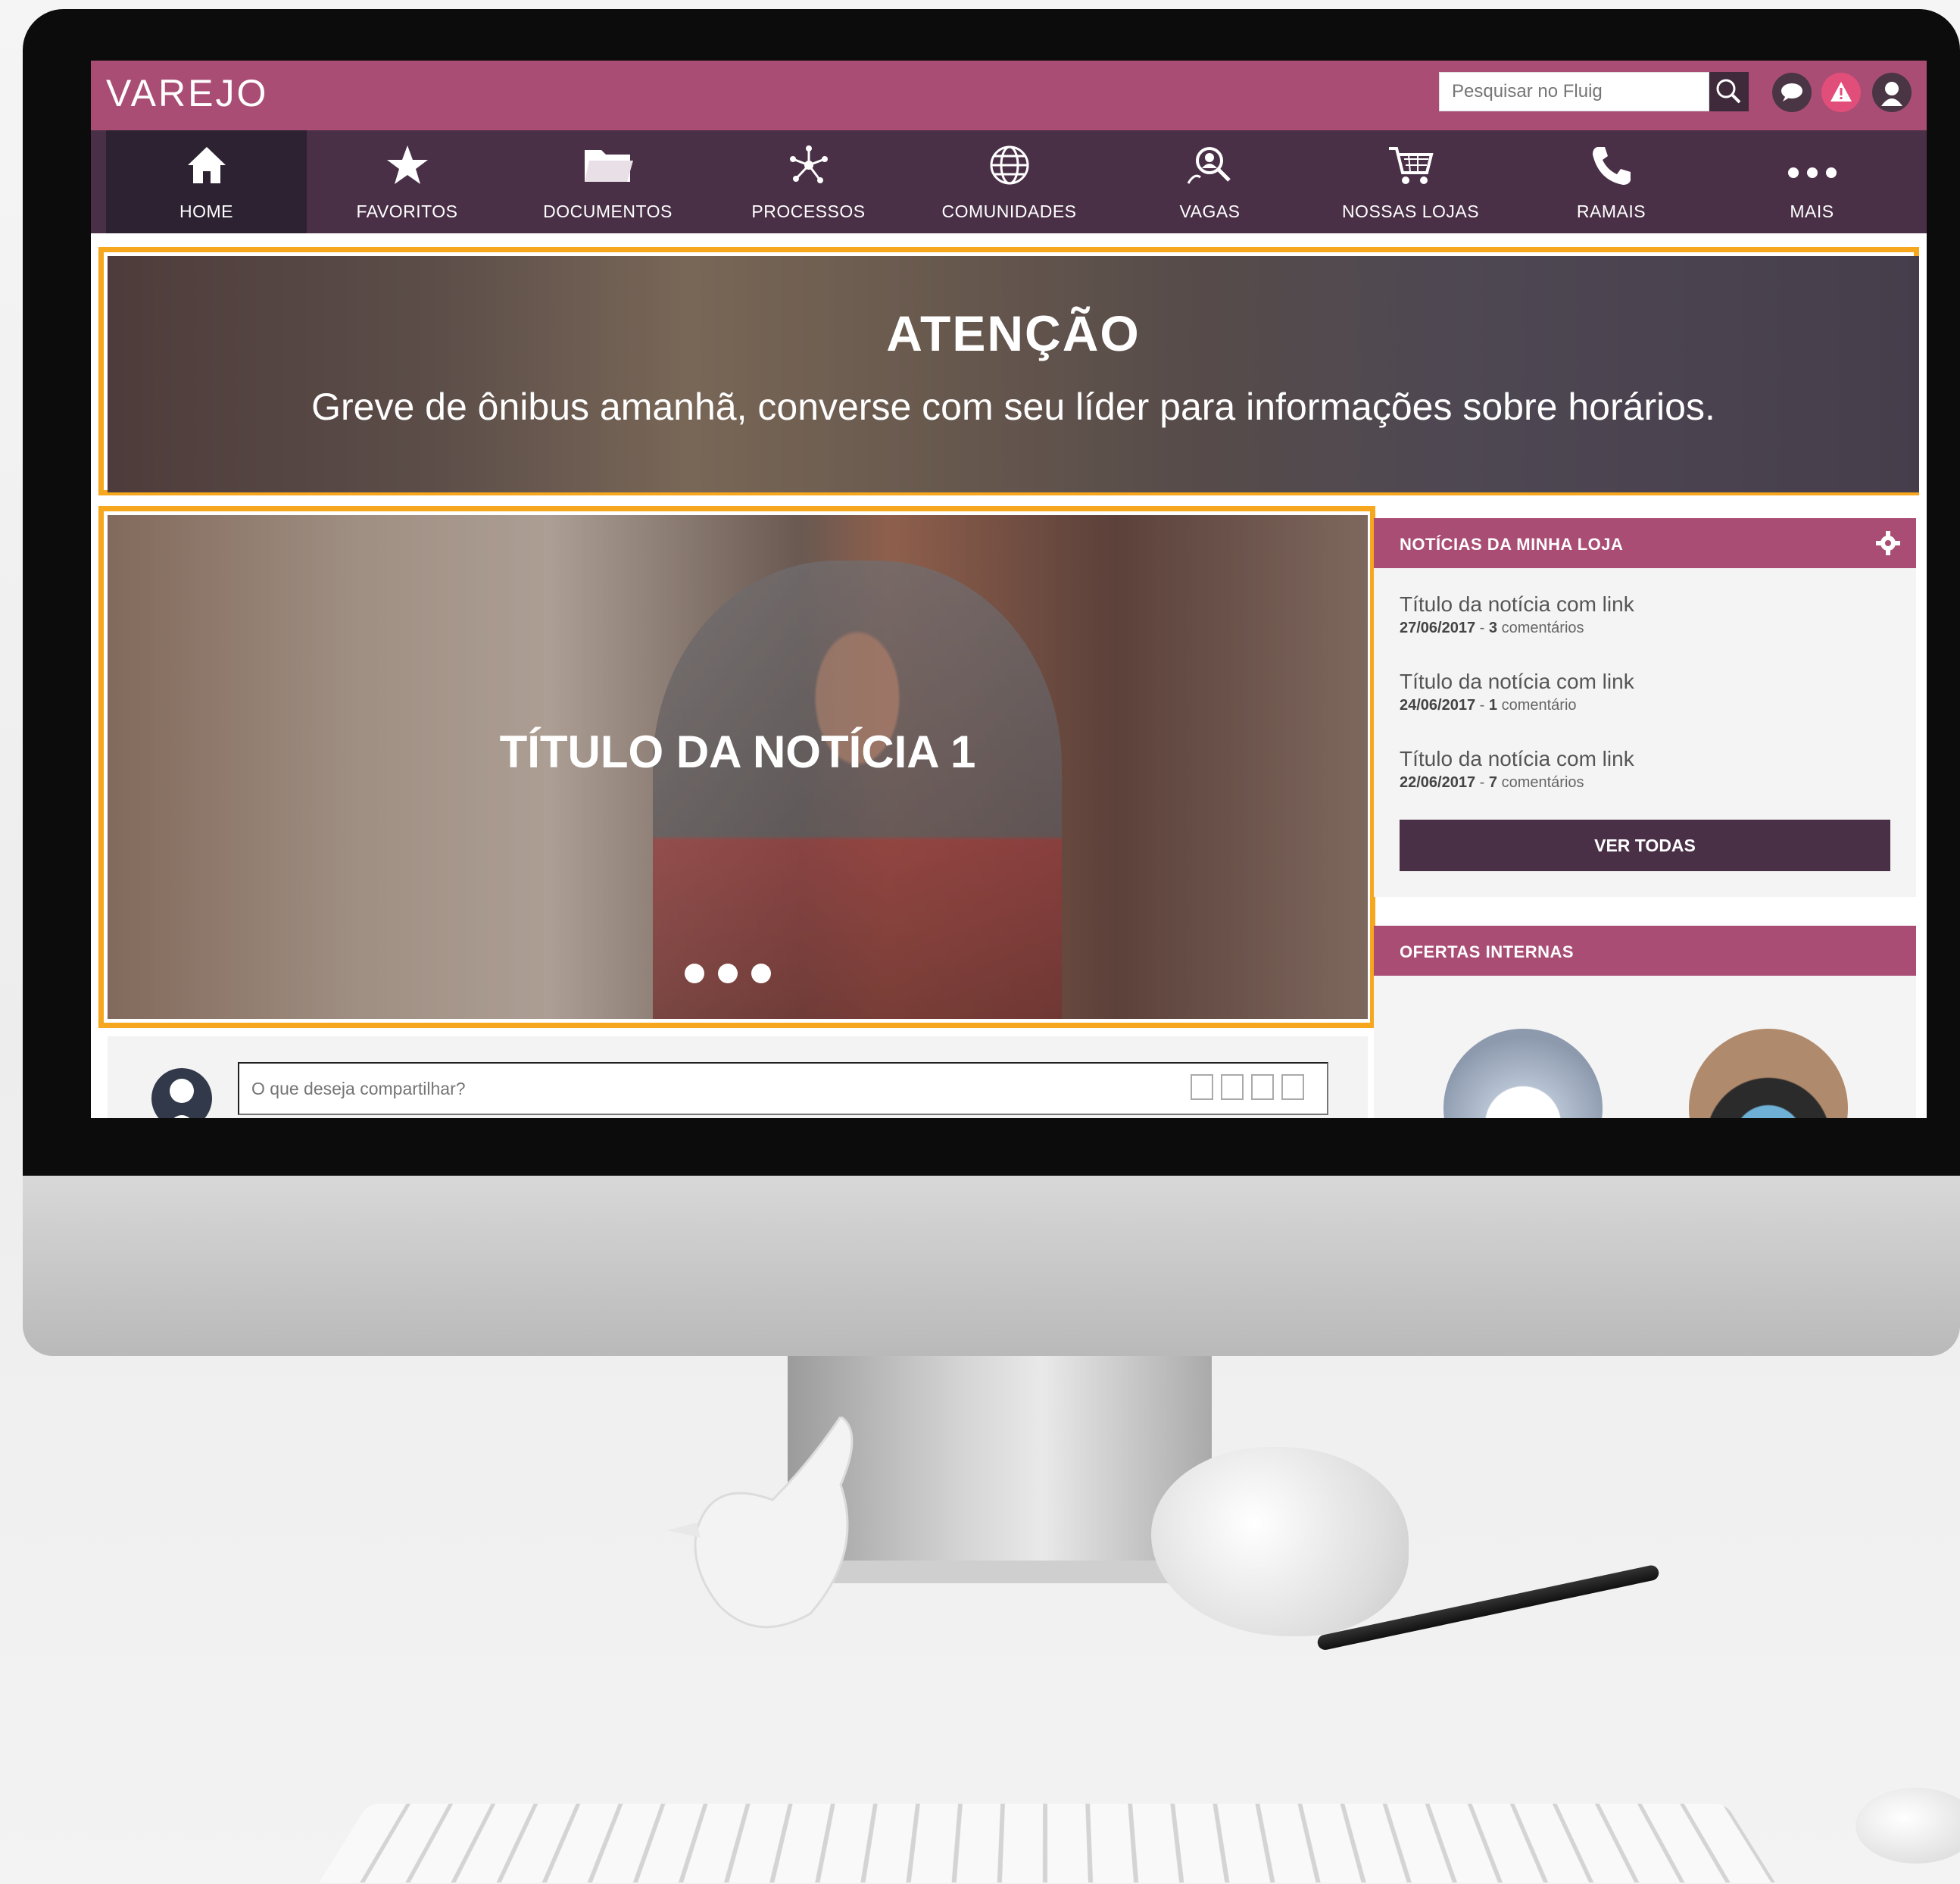  Describe the element at coordinates (783, 1088) in the screenshot. I see `share-input` at that location.